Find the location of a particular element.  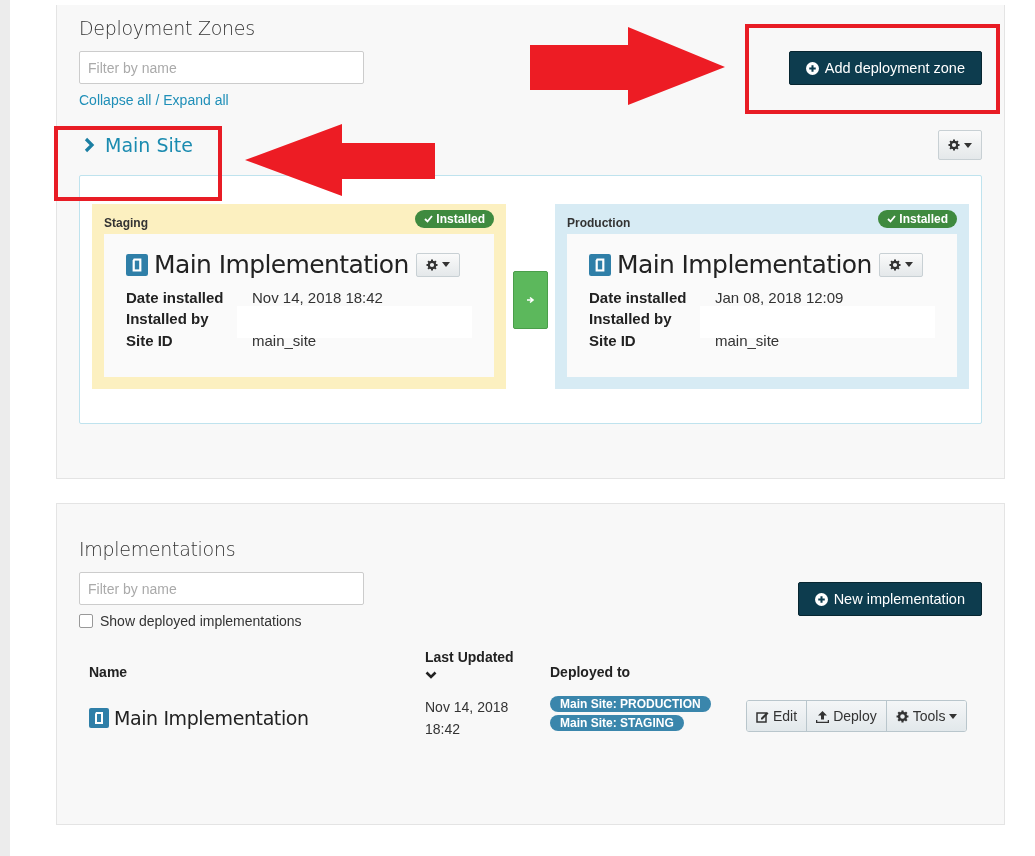

deploy-button: Deploy is located at coordinates (847, 716).